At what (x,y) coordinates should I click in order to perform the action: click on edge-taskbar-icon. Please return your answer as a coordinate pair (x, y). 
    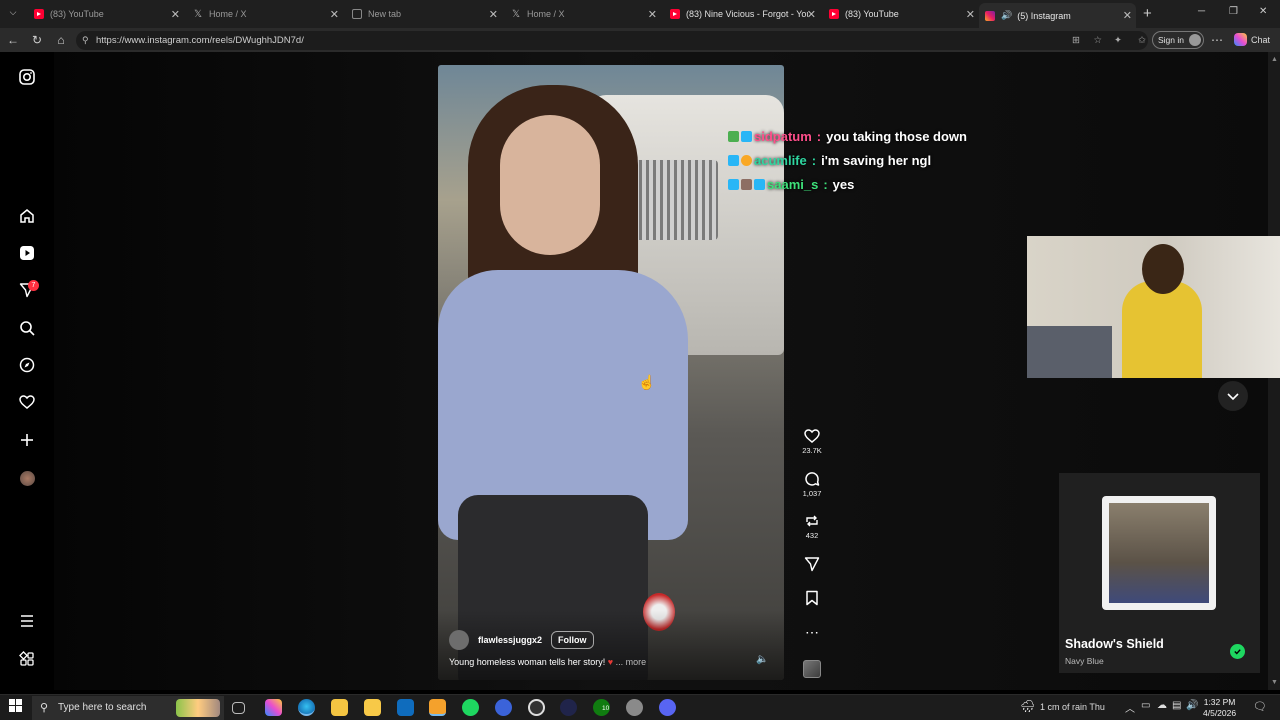
    Looking at the image, I should click on (306, 707).